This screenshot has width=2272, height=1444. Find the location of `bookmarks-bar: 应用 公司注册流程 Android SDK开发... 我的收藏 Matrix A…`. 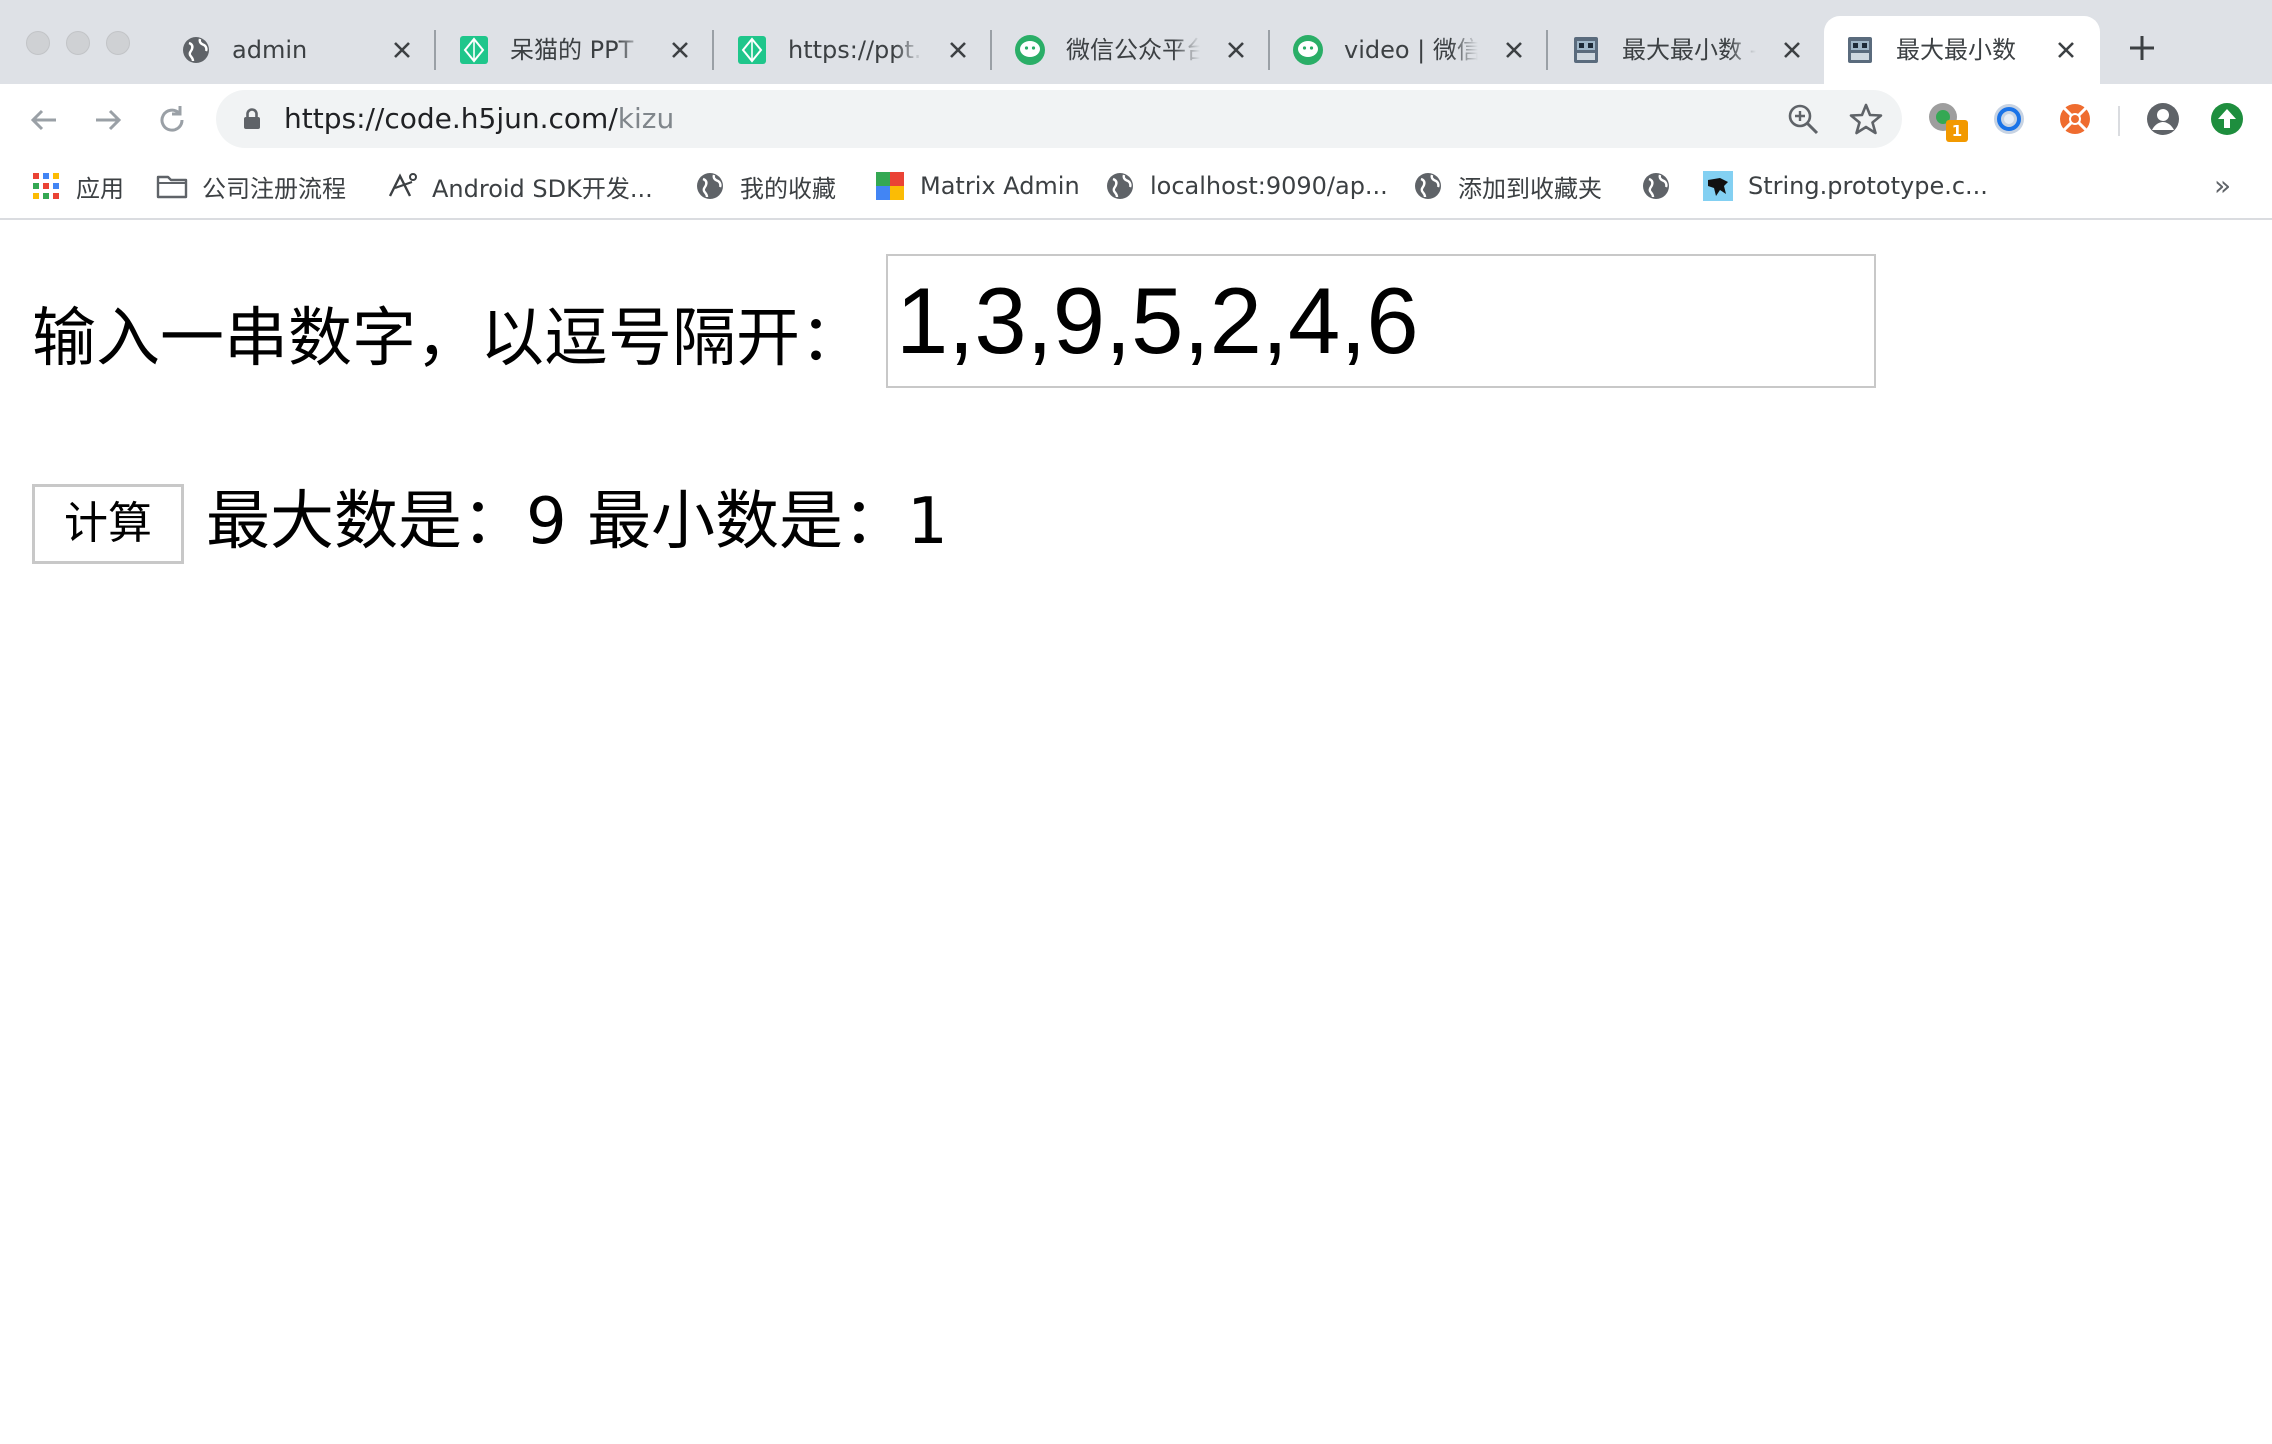

bookmarks-bar: 应用 公司注册流程 Android SDK开发... 我的收藏 Matrix A… is located at coordinates (1136, 187).